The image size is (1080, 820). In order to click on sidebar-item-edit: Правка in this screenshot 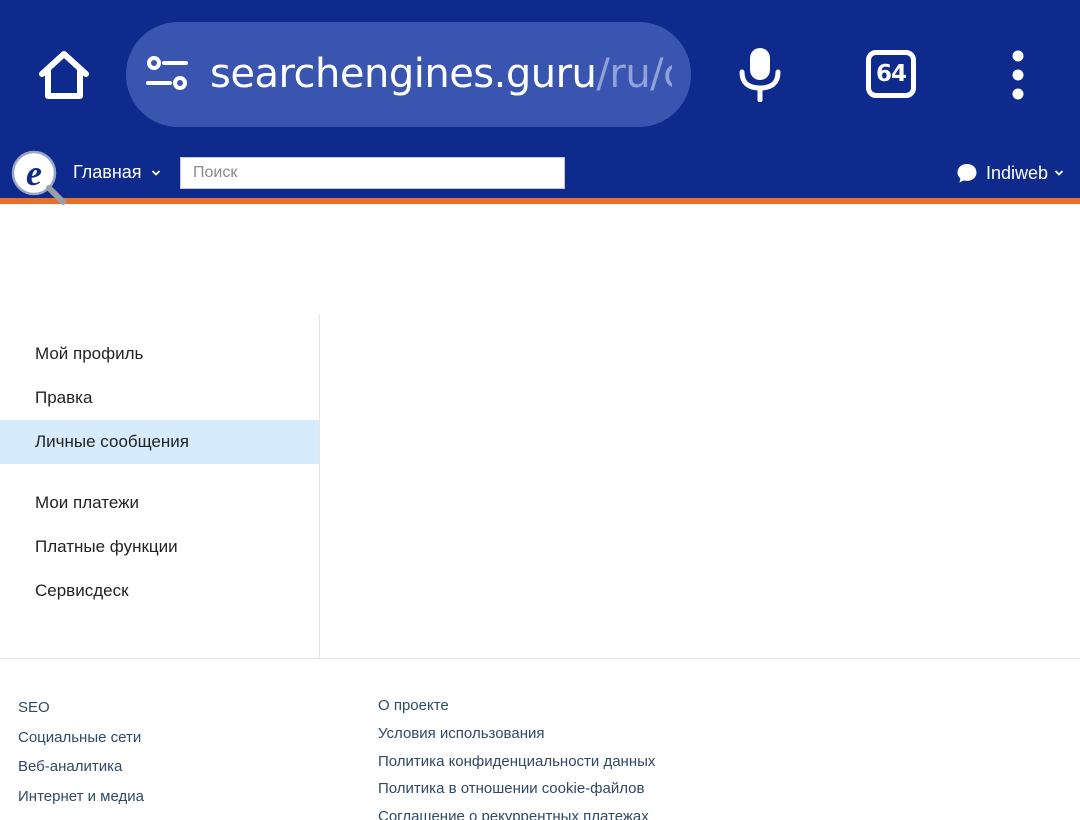, I will do `click(159, 398)`.